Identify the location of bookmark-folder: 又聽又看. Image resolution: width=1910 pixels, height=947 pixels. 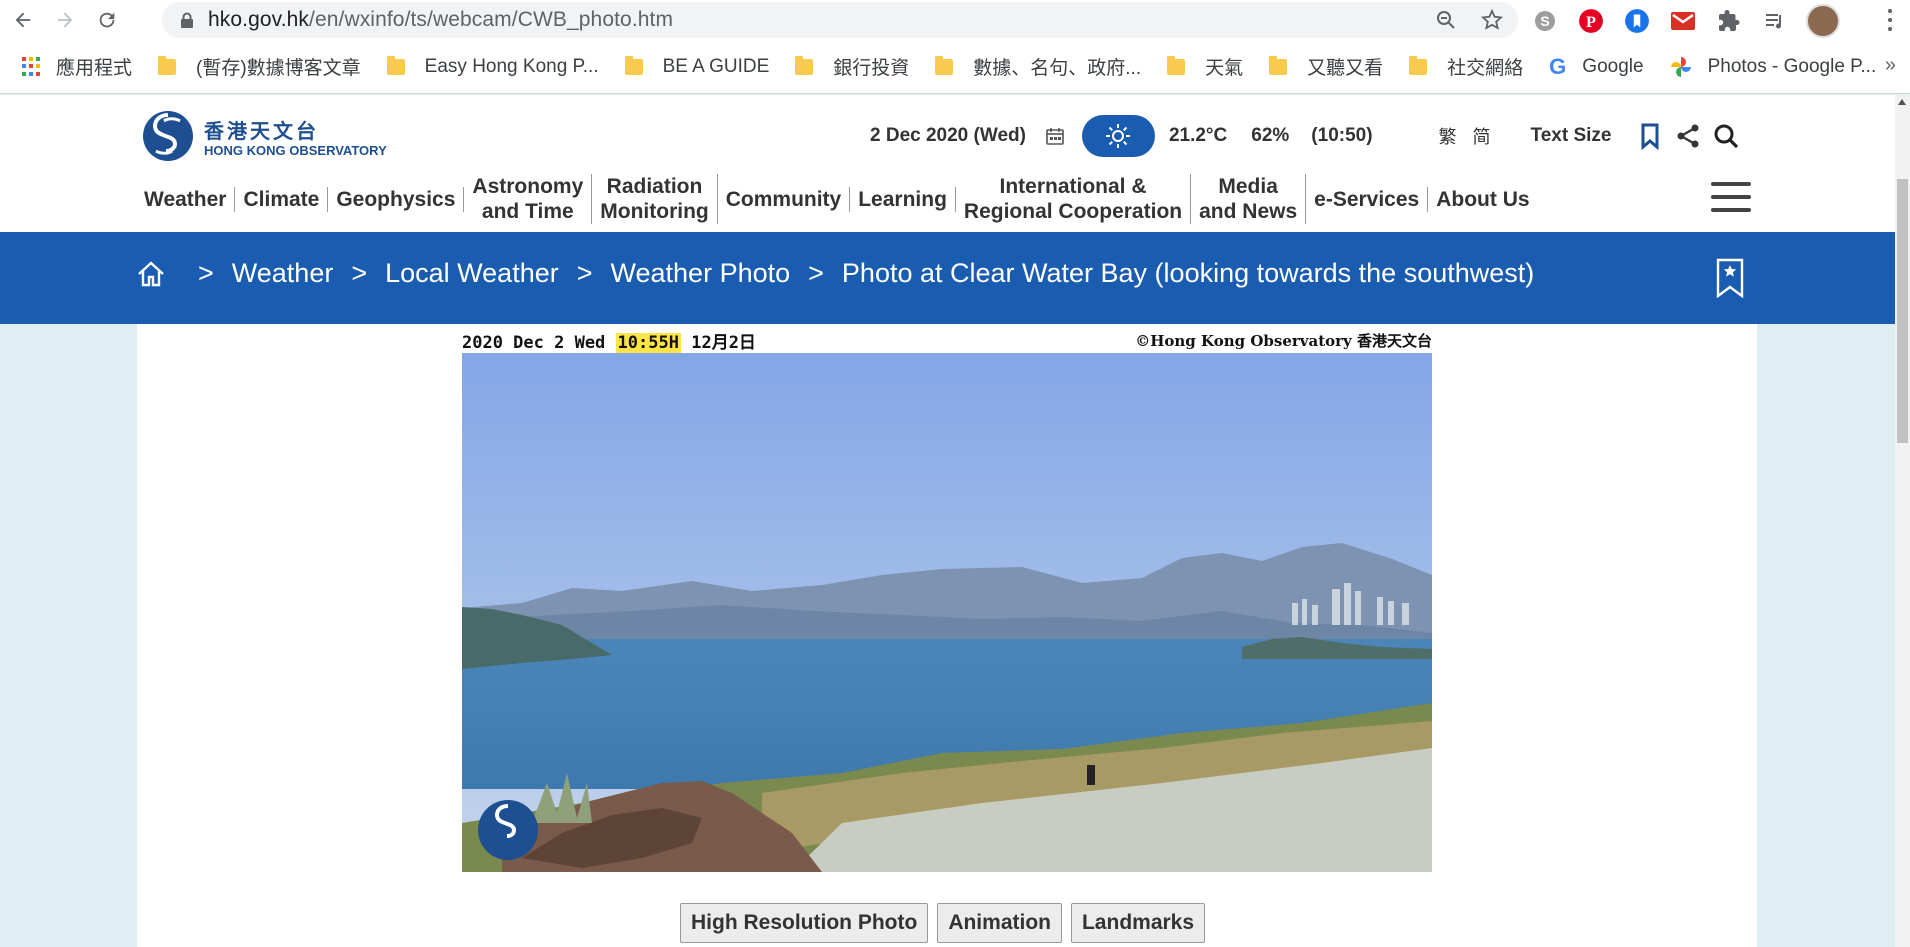
(1326, 66).